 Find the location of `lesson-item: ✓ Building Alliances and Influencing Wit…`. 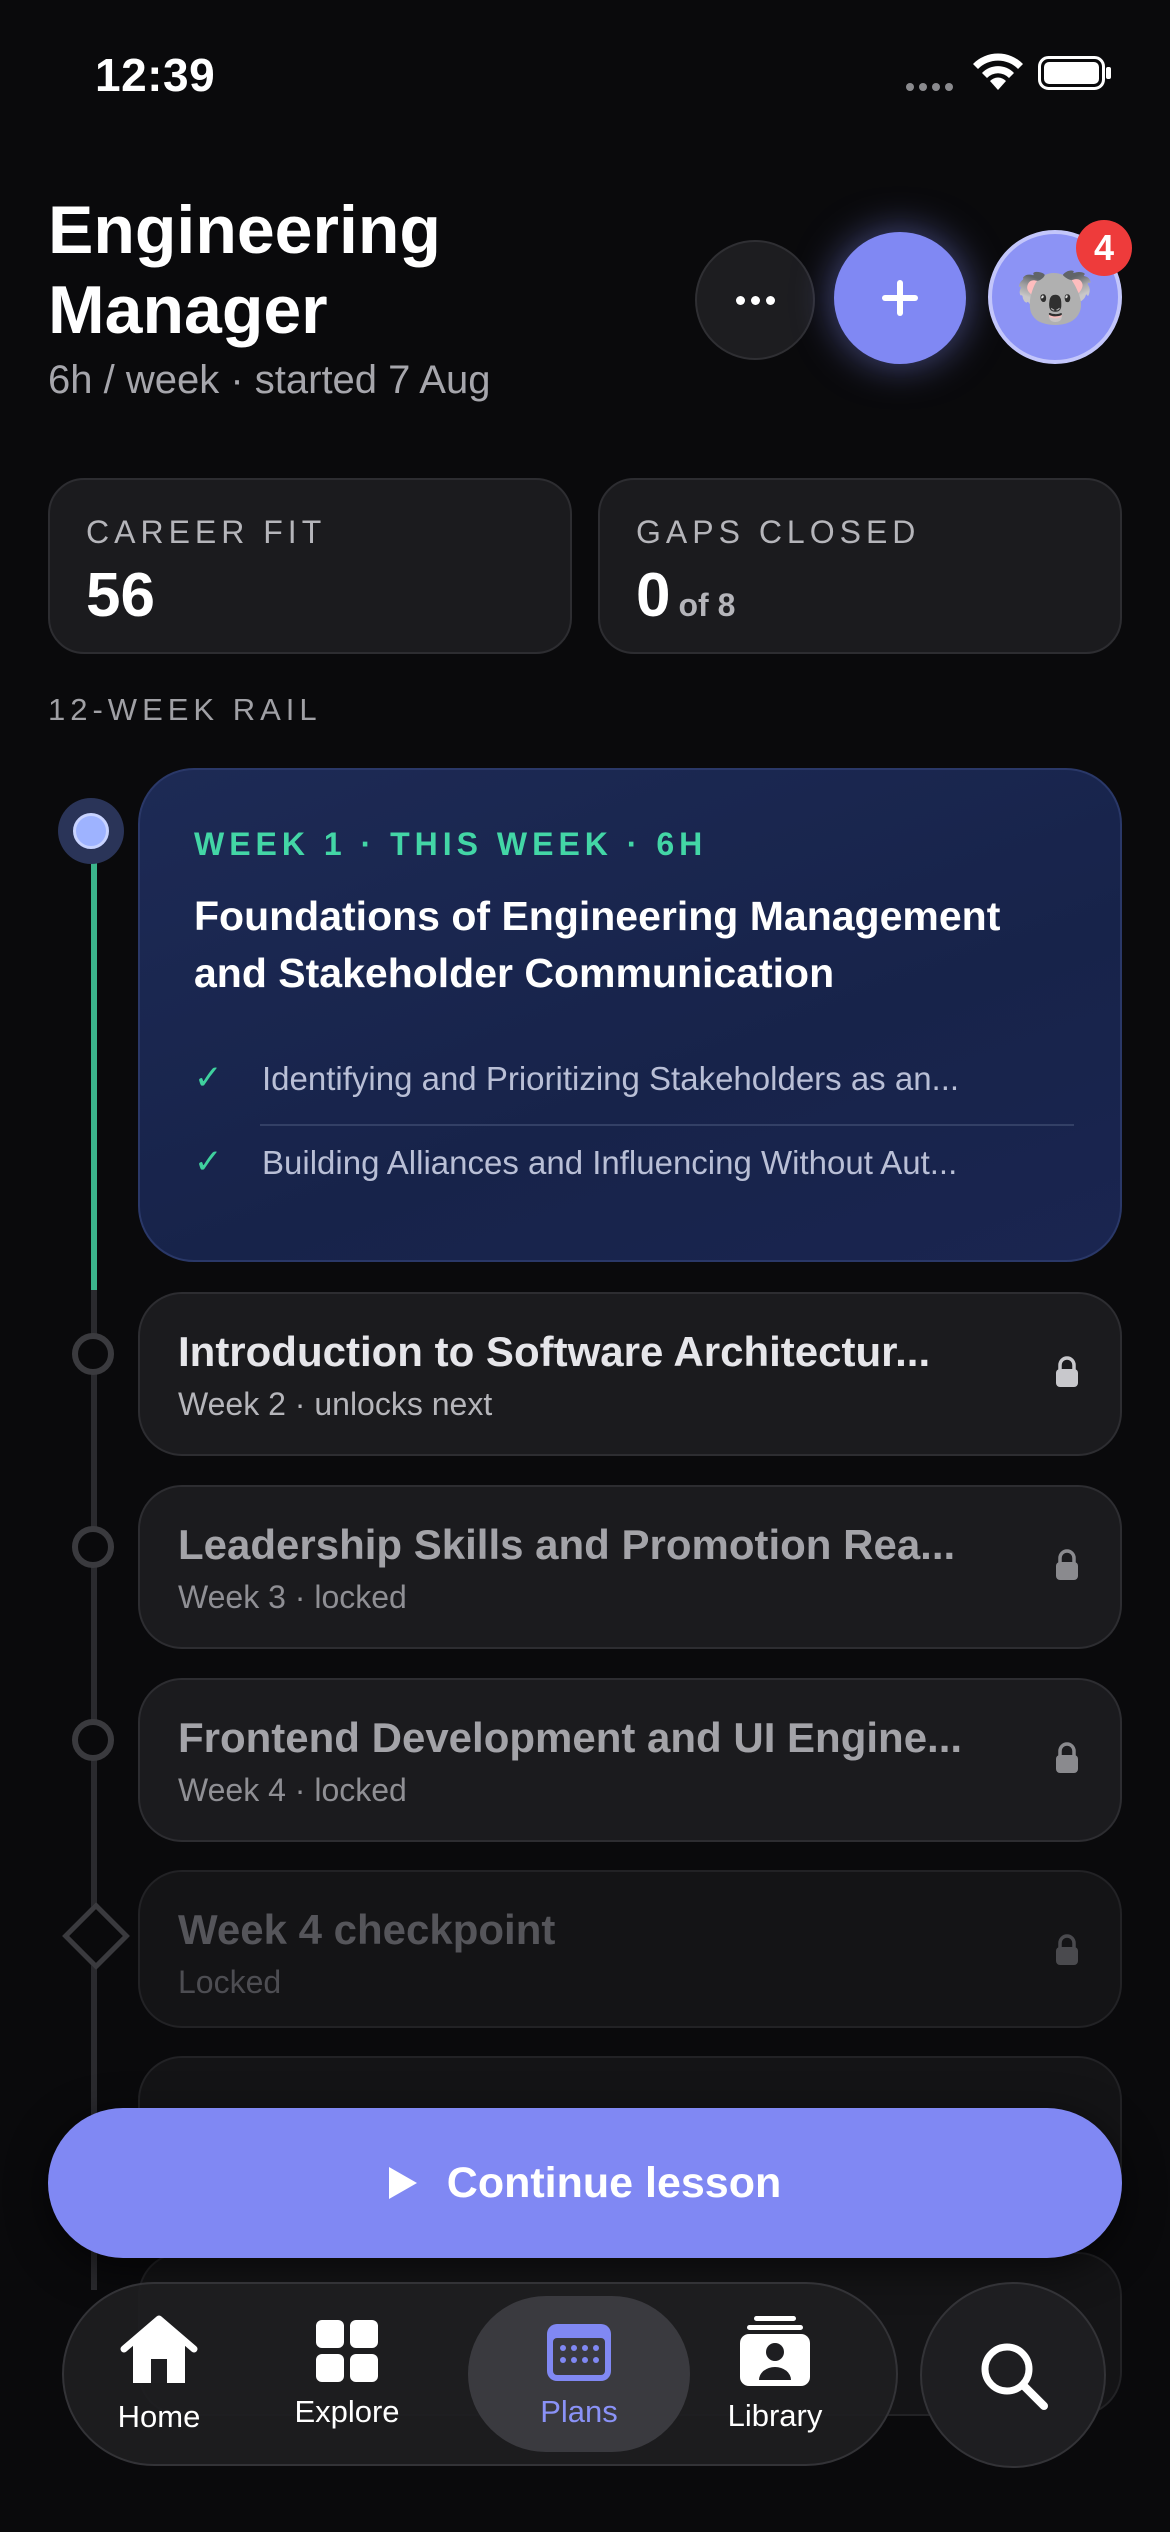

lesson-item: ✓ Building Alliances and Influencing Wit… is located at coordinates (634, 1166).